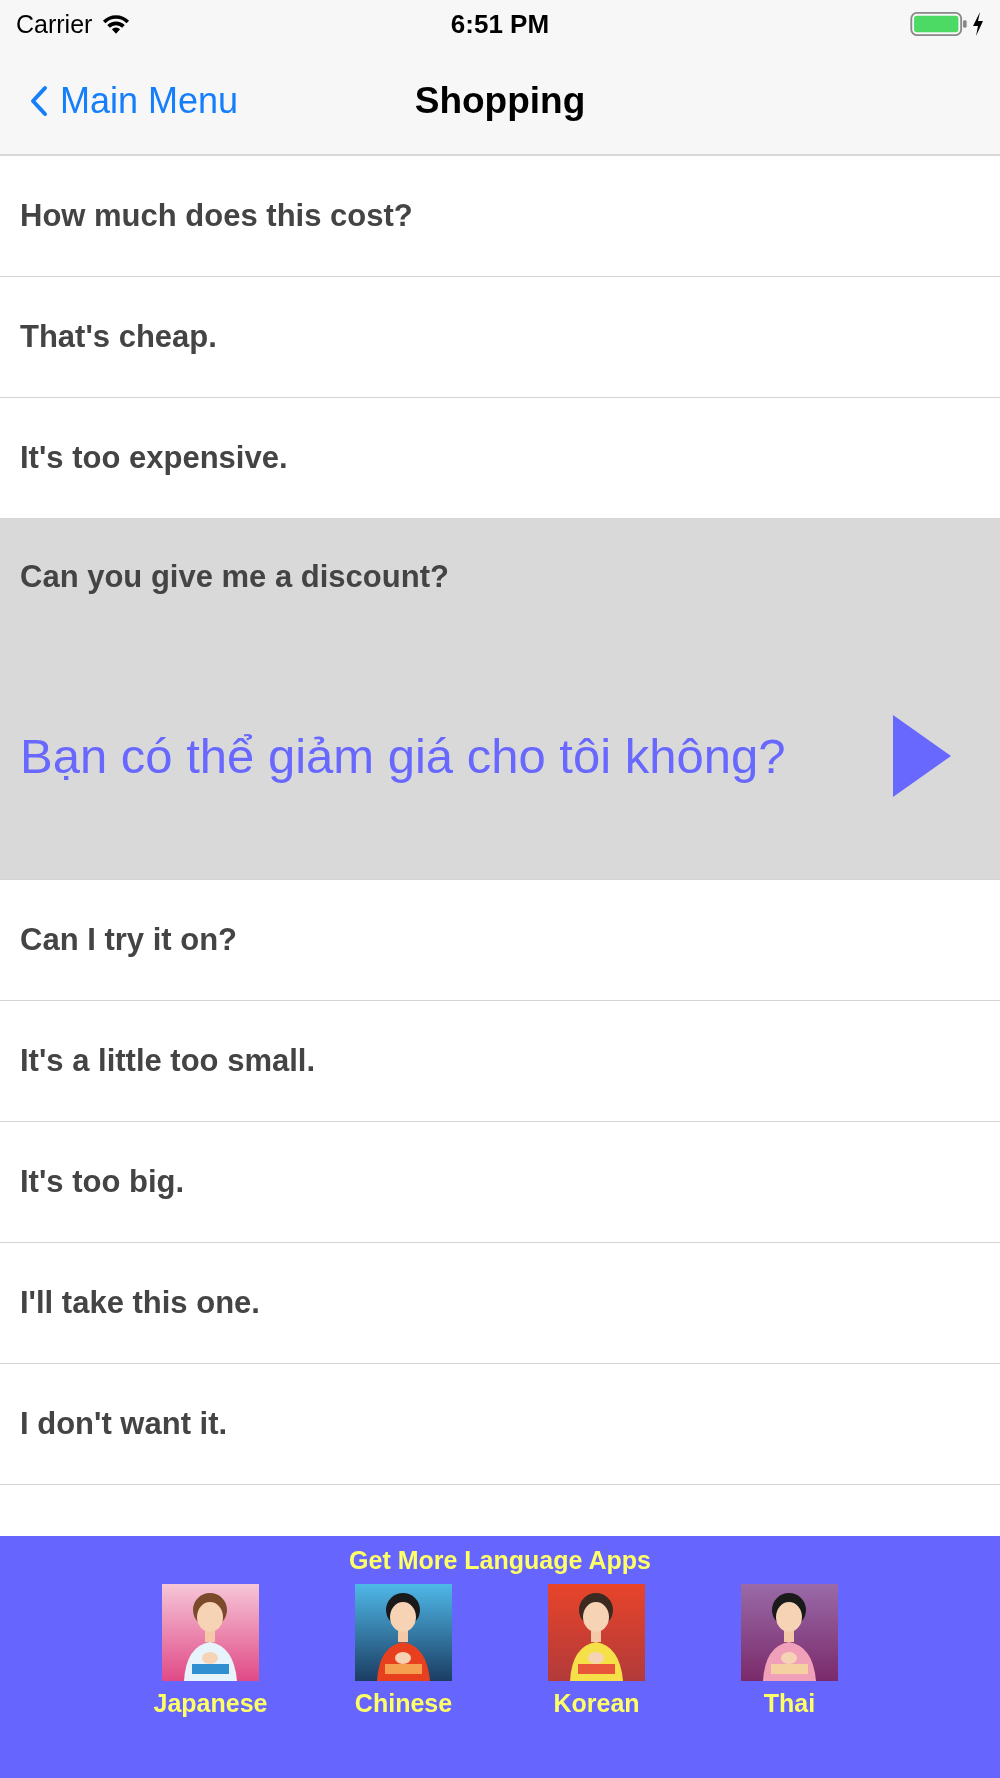  What do you see at coordinates (500, 101) in the screenshot?
I see `screen-title: Shopping` at bounding box center [500, 101].